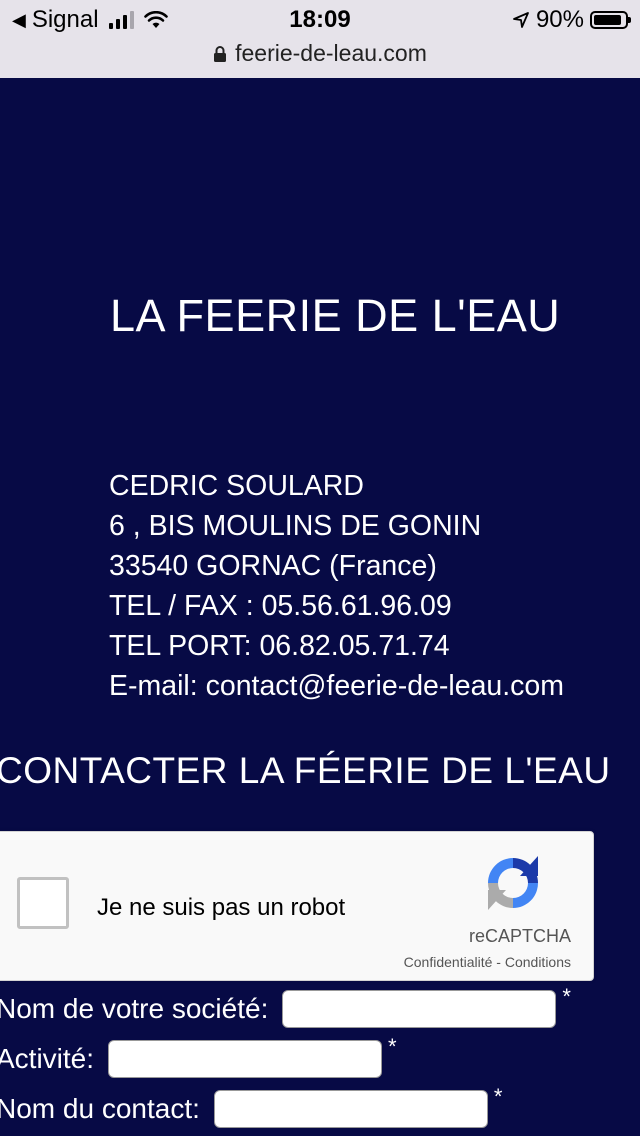  What do you see at coordinates (335, 315) in the screenshot?
I see `site-title: LA FEERIE DE L'EAU` at bounding box center [335, 315].